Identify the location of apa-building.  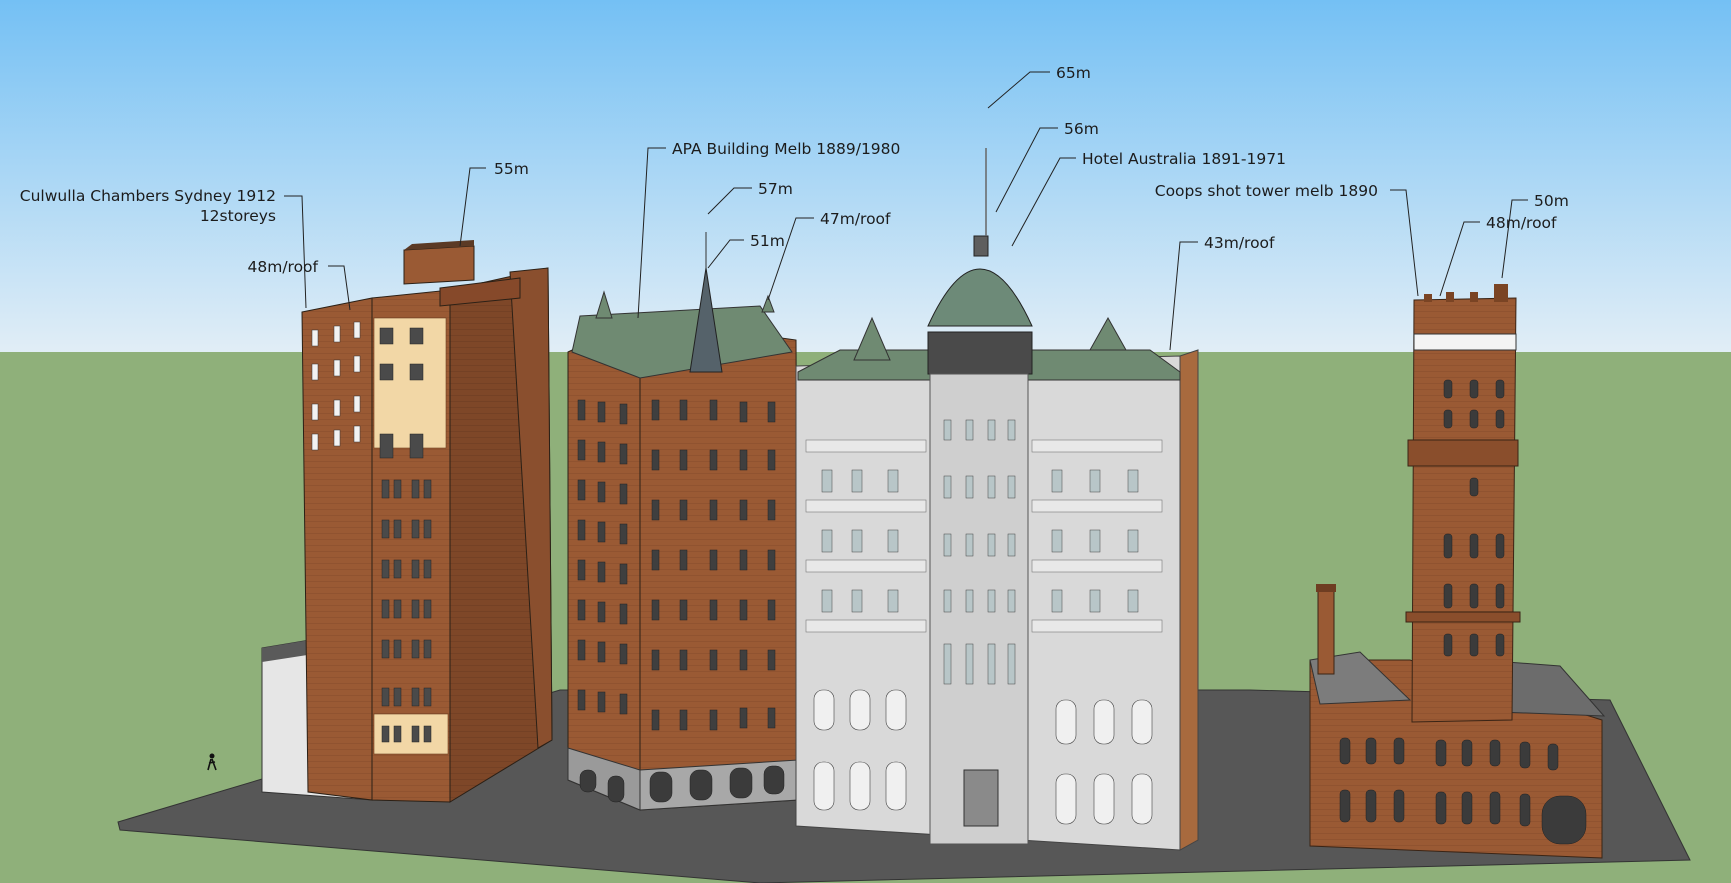
(683, 521).